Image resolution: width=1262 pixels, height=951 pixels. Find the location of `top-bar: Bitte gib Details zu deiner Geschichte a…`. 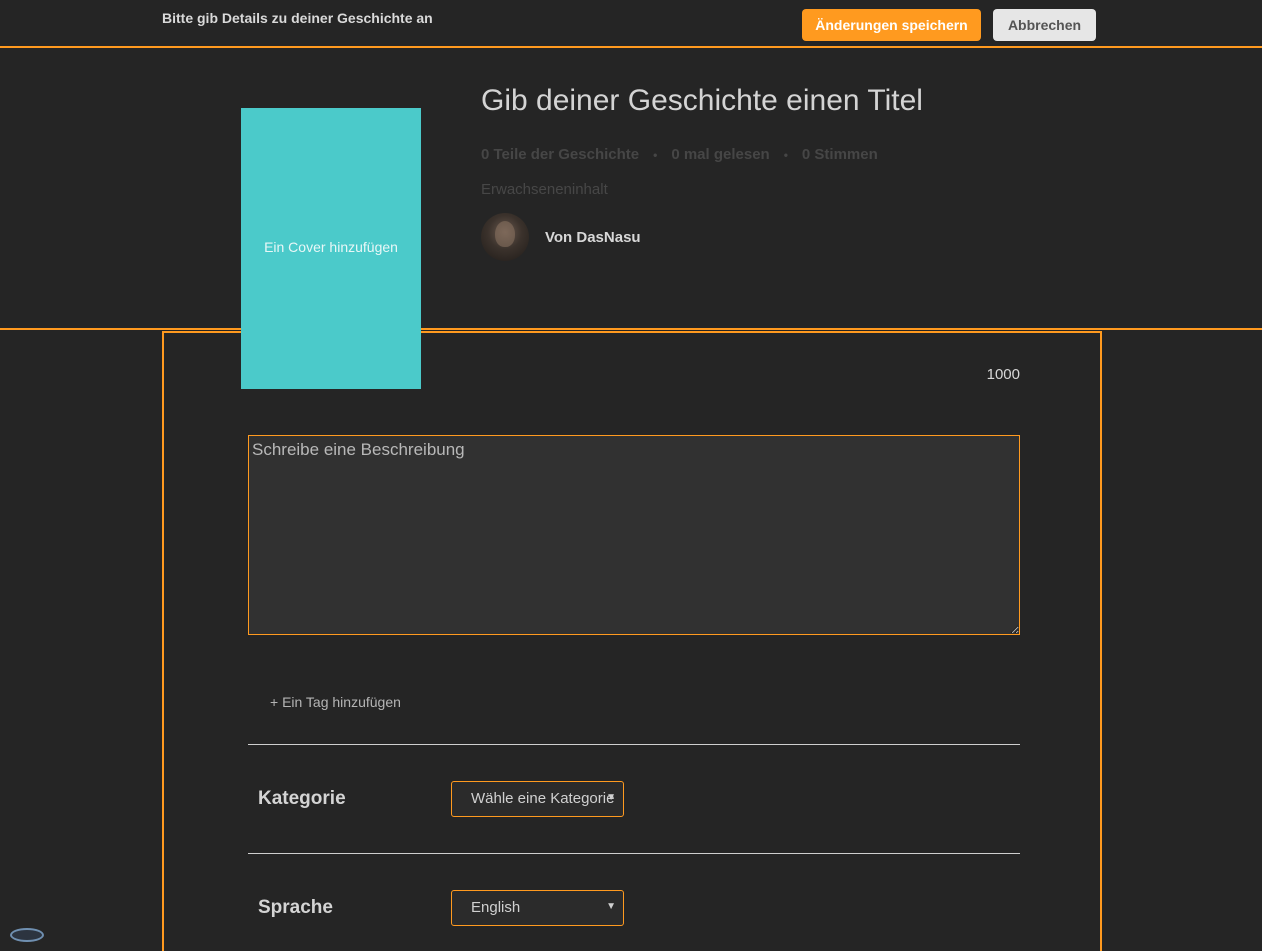

top-bar: Bitte gib Details zu deiner Geschichte a… is located at coordinates (631, 24).